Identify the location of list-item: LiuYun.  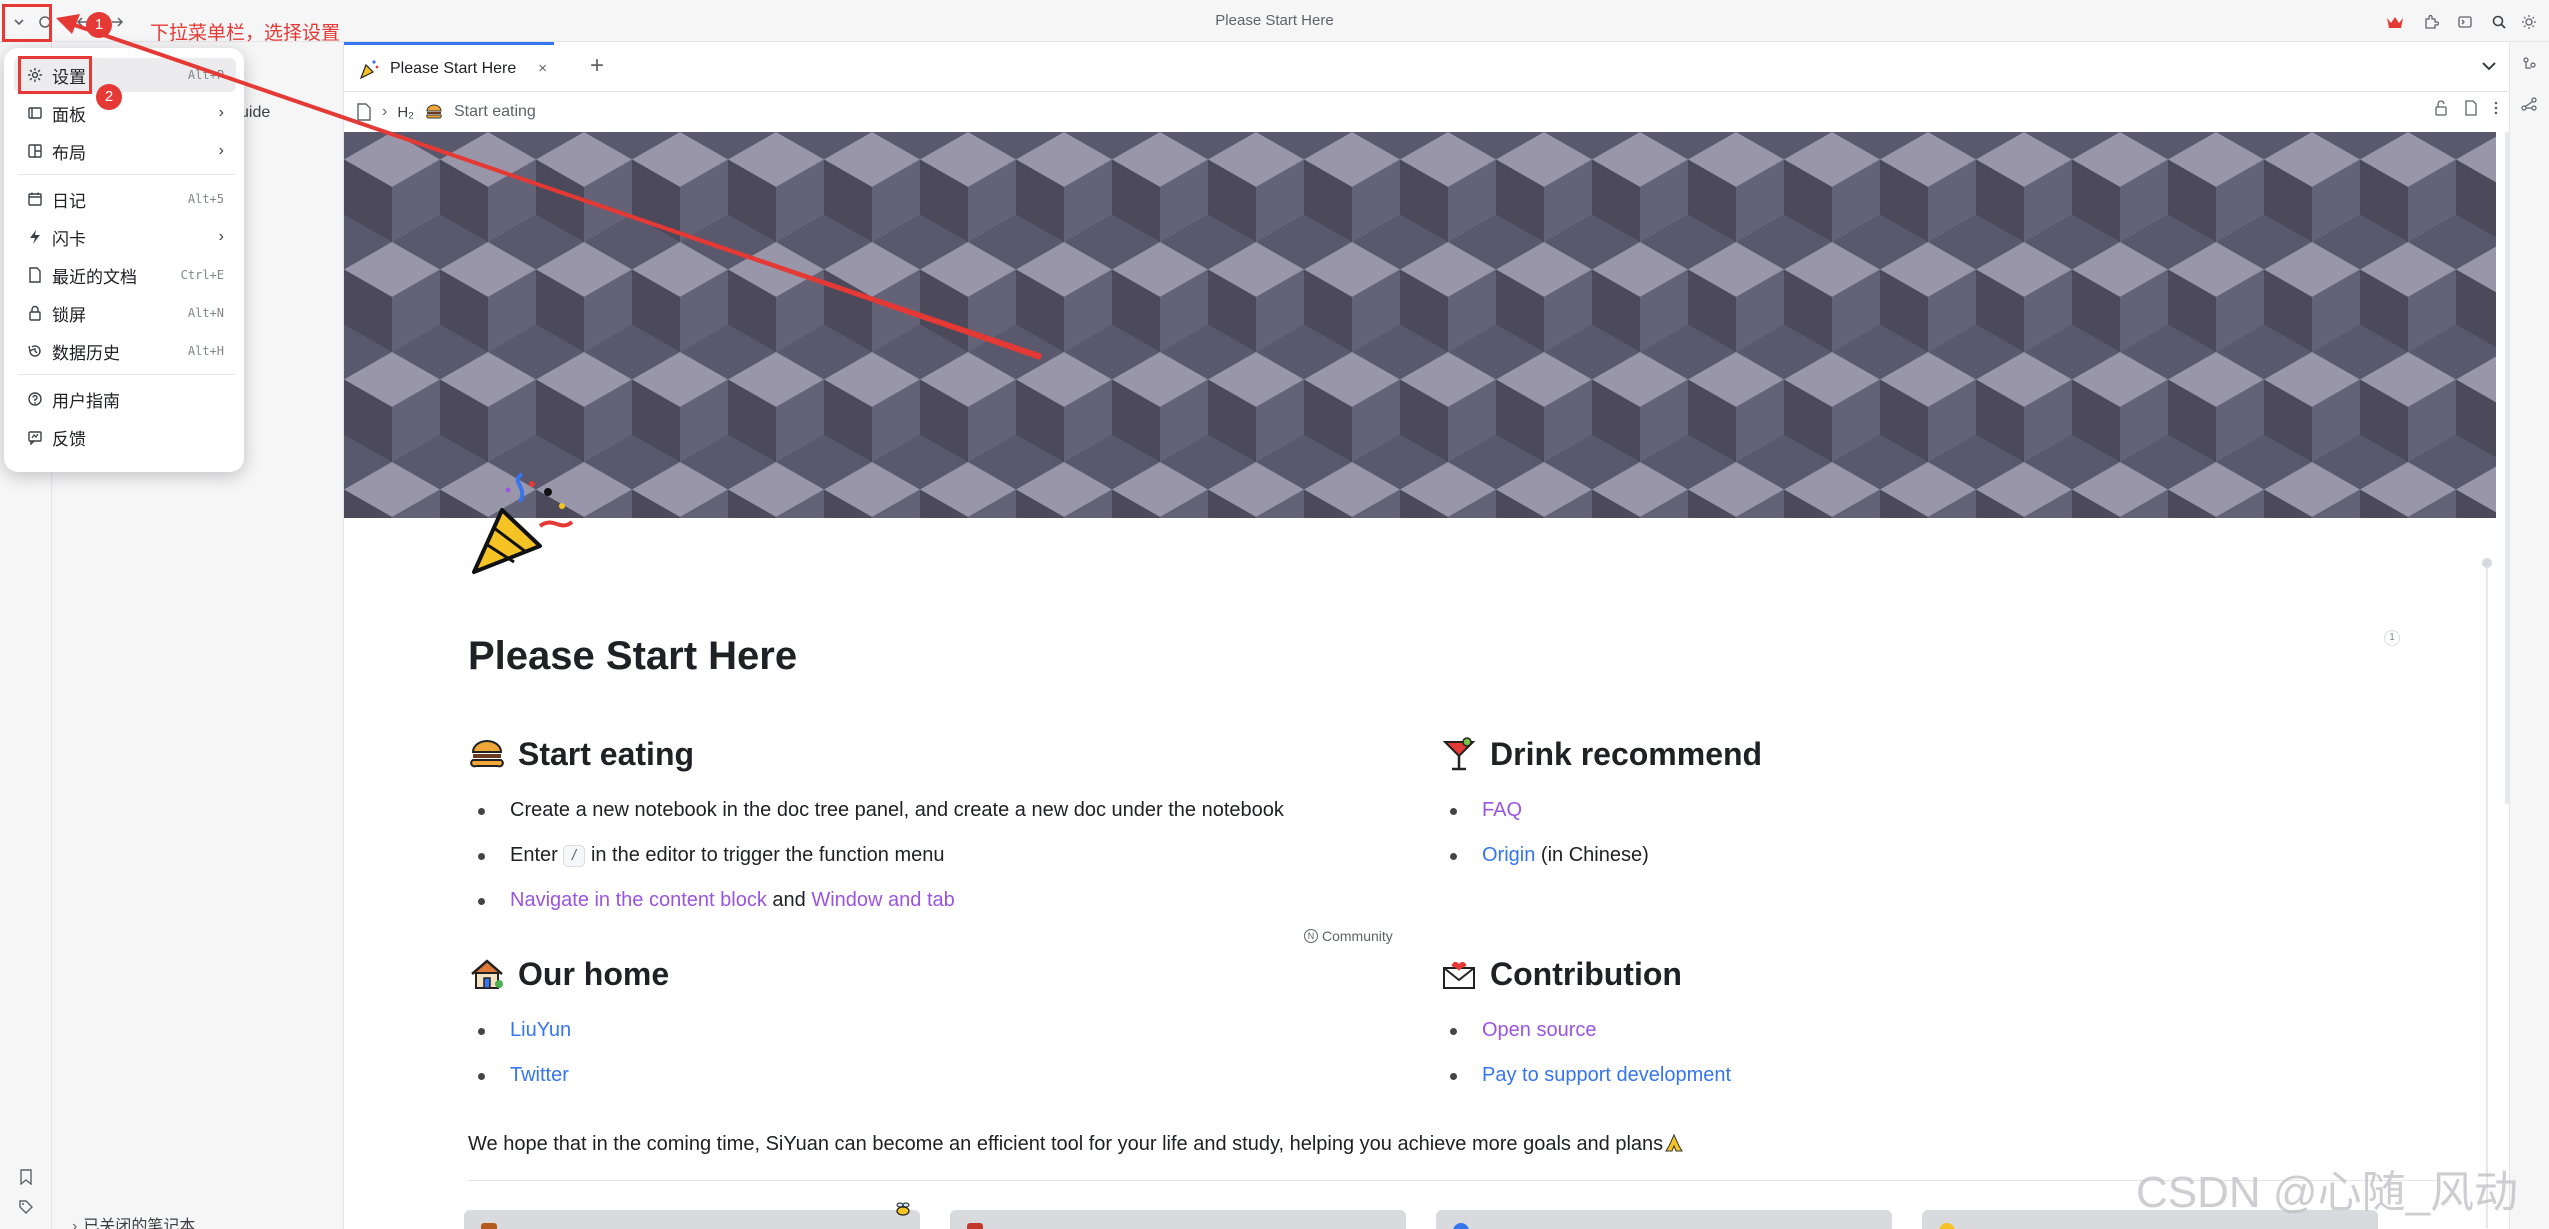
(568, 1030).